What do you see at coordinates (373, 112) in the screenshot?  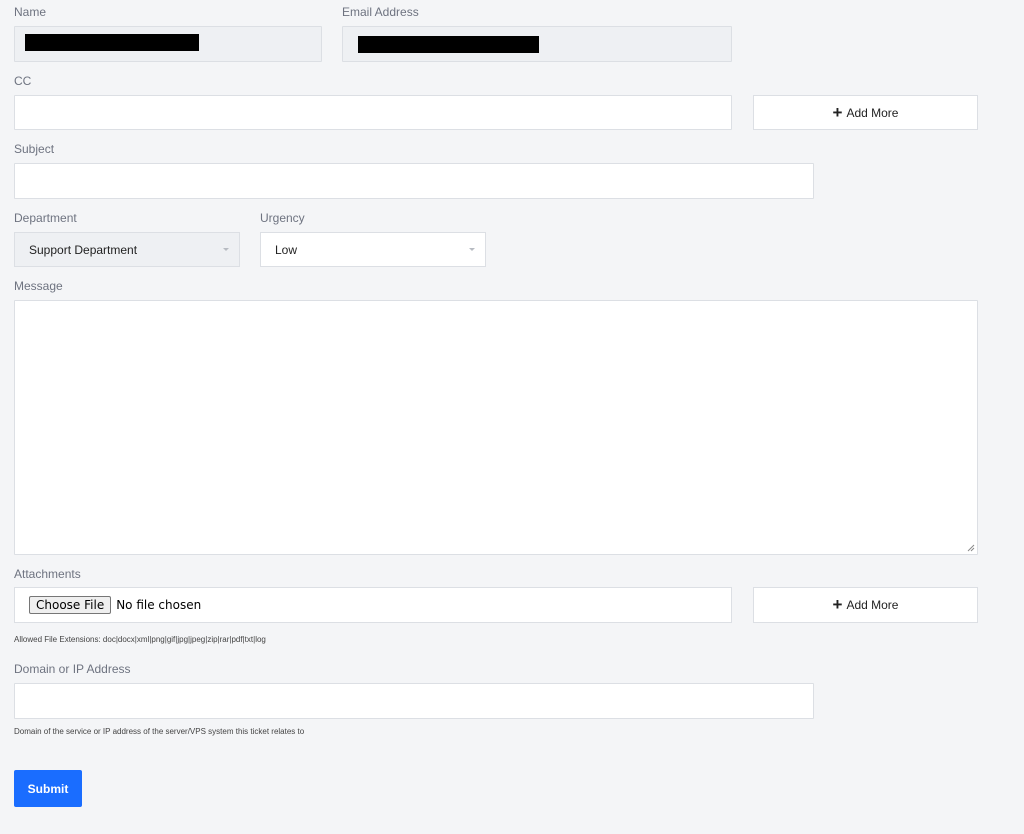 I see `cc-input` at bounding box center [373, 112].